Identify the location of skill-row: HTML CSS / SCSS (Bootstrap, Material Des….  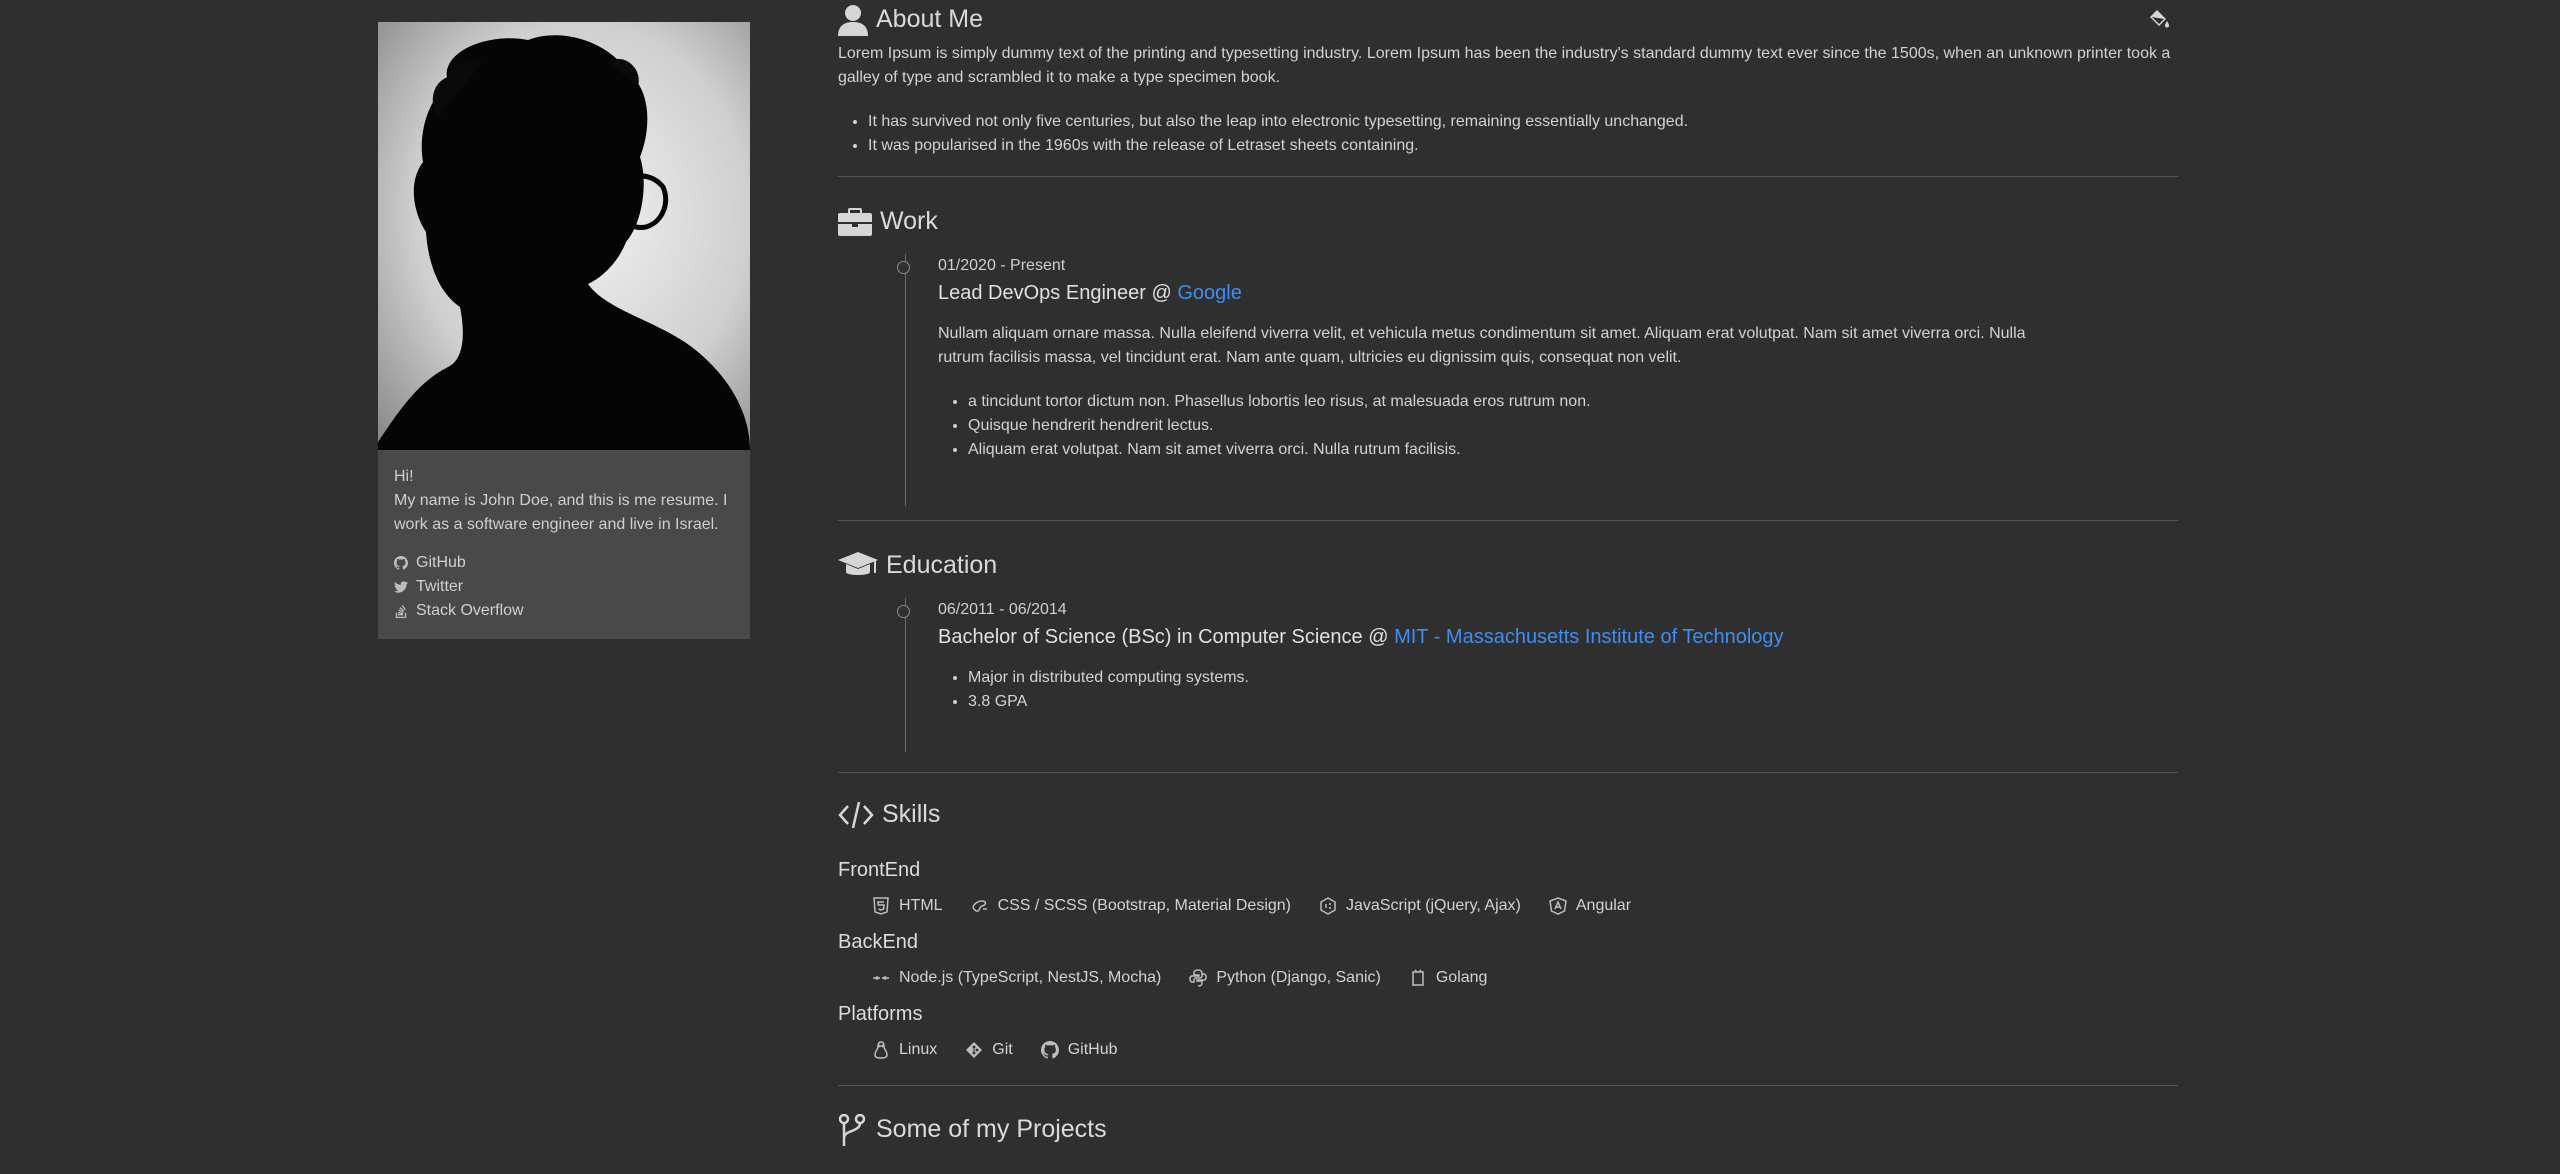
(1508, 906).